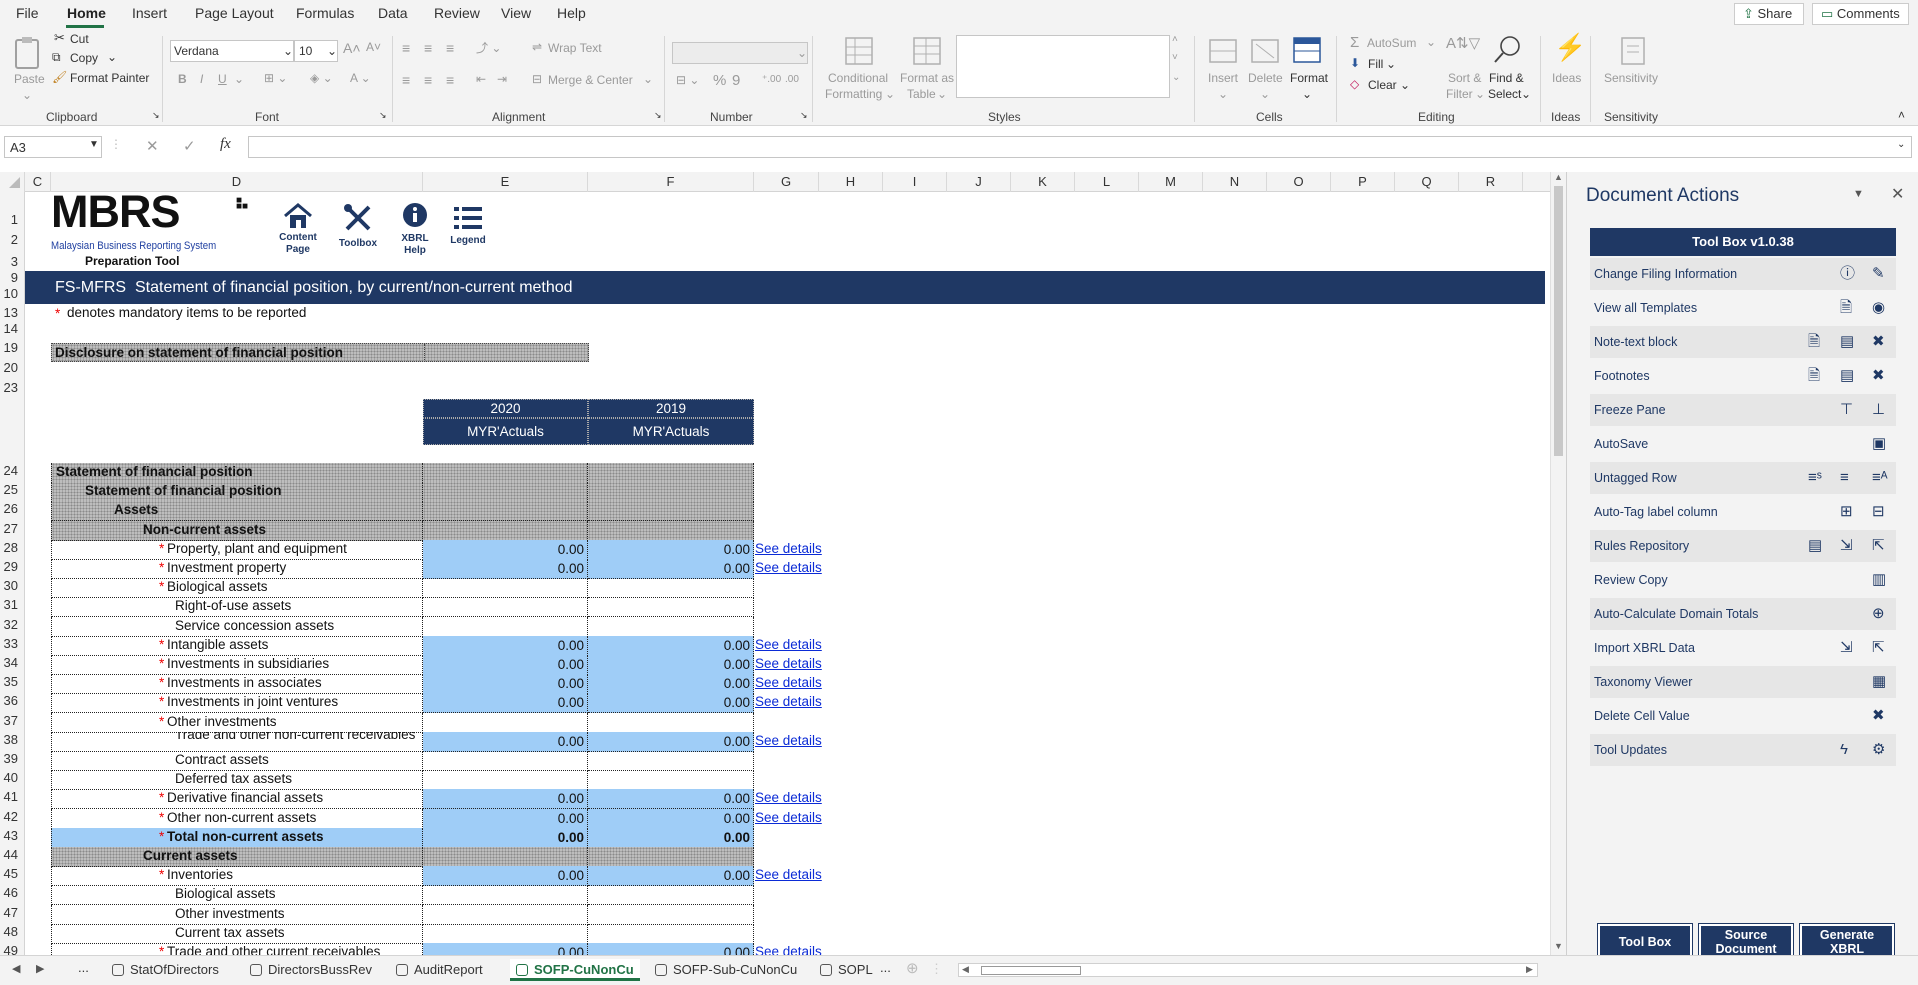 The height and width of the screenshot is (985, 1918). What do you see at coordinates (1743, 512) in the screenshot?
I see `toolbox-item: Auto-Tag label column ⊞ ⊟` at bounding box center [1743, 512].